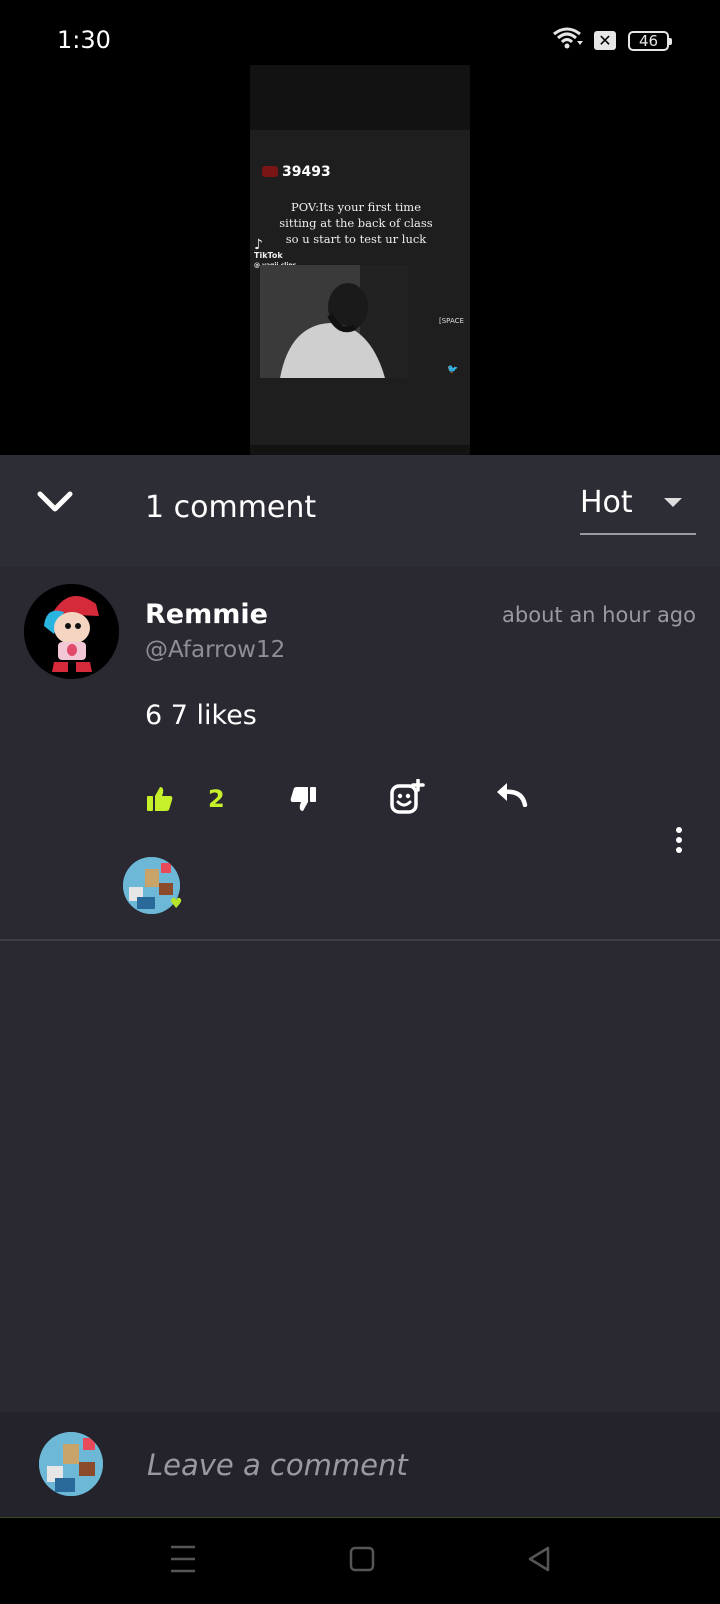 This screenshot has height=1604, width=720. I want to click on comment-input, so click(417, 1465).